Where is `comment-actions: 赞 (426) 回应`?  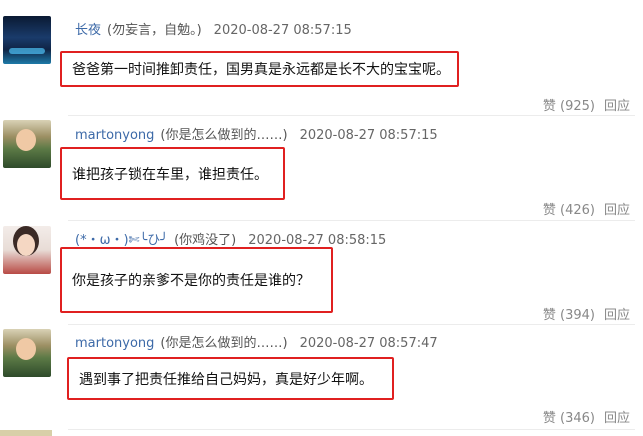
comment-actions: 赞 (426) 回应 is located at coordinates (586, 208).